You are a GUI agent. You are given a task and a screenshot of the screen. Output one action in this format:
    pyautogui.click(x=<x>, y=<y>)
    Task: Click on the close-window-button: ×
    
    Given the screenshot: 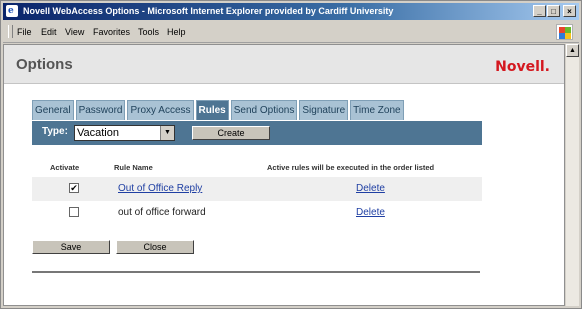 What is the action you would take?
    pyautogui.click(x=569, y=11)
    